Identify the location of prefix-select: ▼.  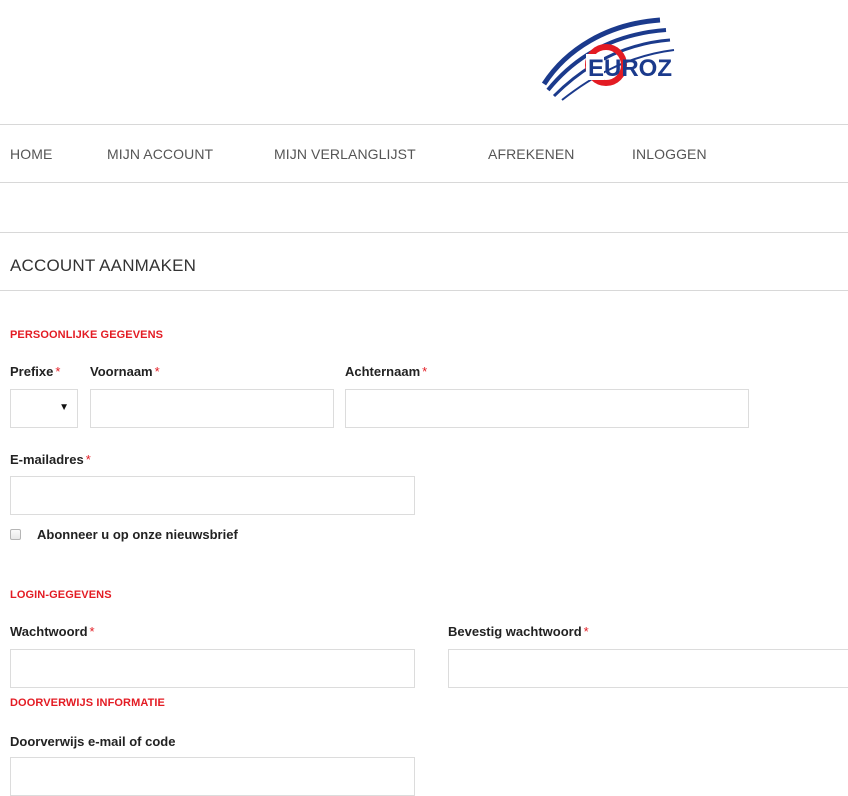
(44, 408).